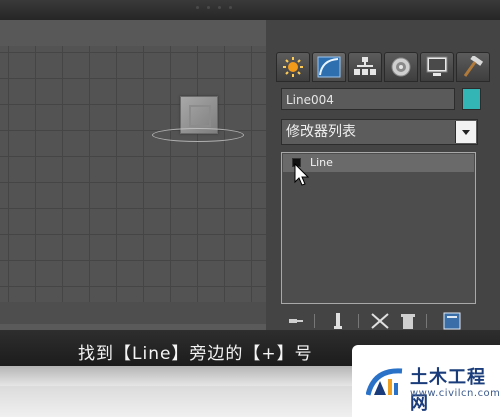 The width and height of the screenshot is (500, 417). Describe the element at coordinates (321, 162) in the screenshot. I see `stack-item-label: Line` at that location.